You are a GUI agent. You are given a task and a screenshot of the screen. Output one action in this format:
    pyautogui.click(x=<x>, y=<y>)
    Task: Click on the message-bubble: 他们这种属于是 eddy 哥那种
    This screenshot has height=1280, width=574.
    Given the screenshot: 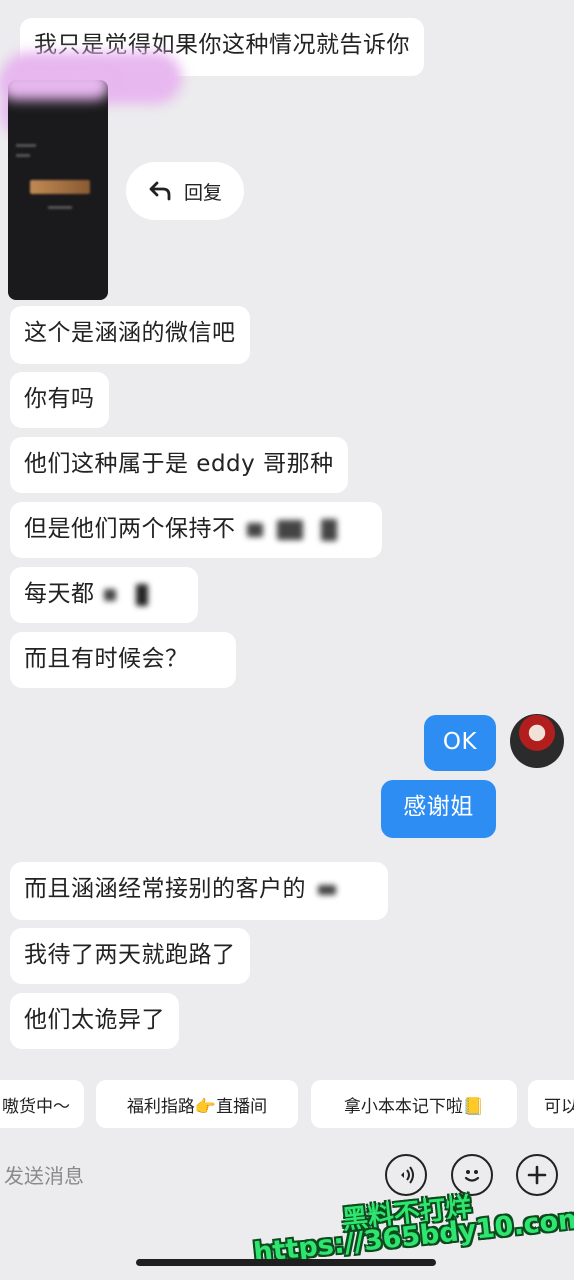 What is the action you would take?
    pyautogui.click(x=179, y=465)
    